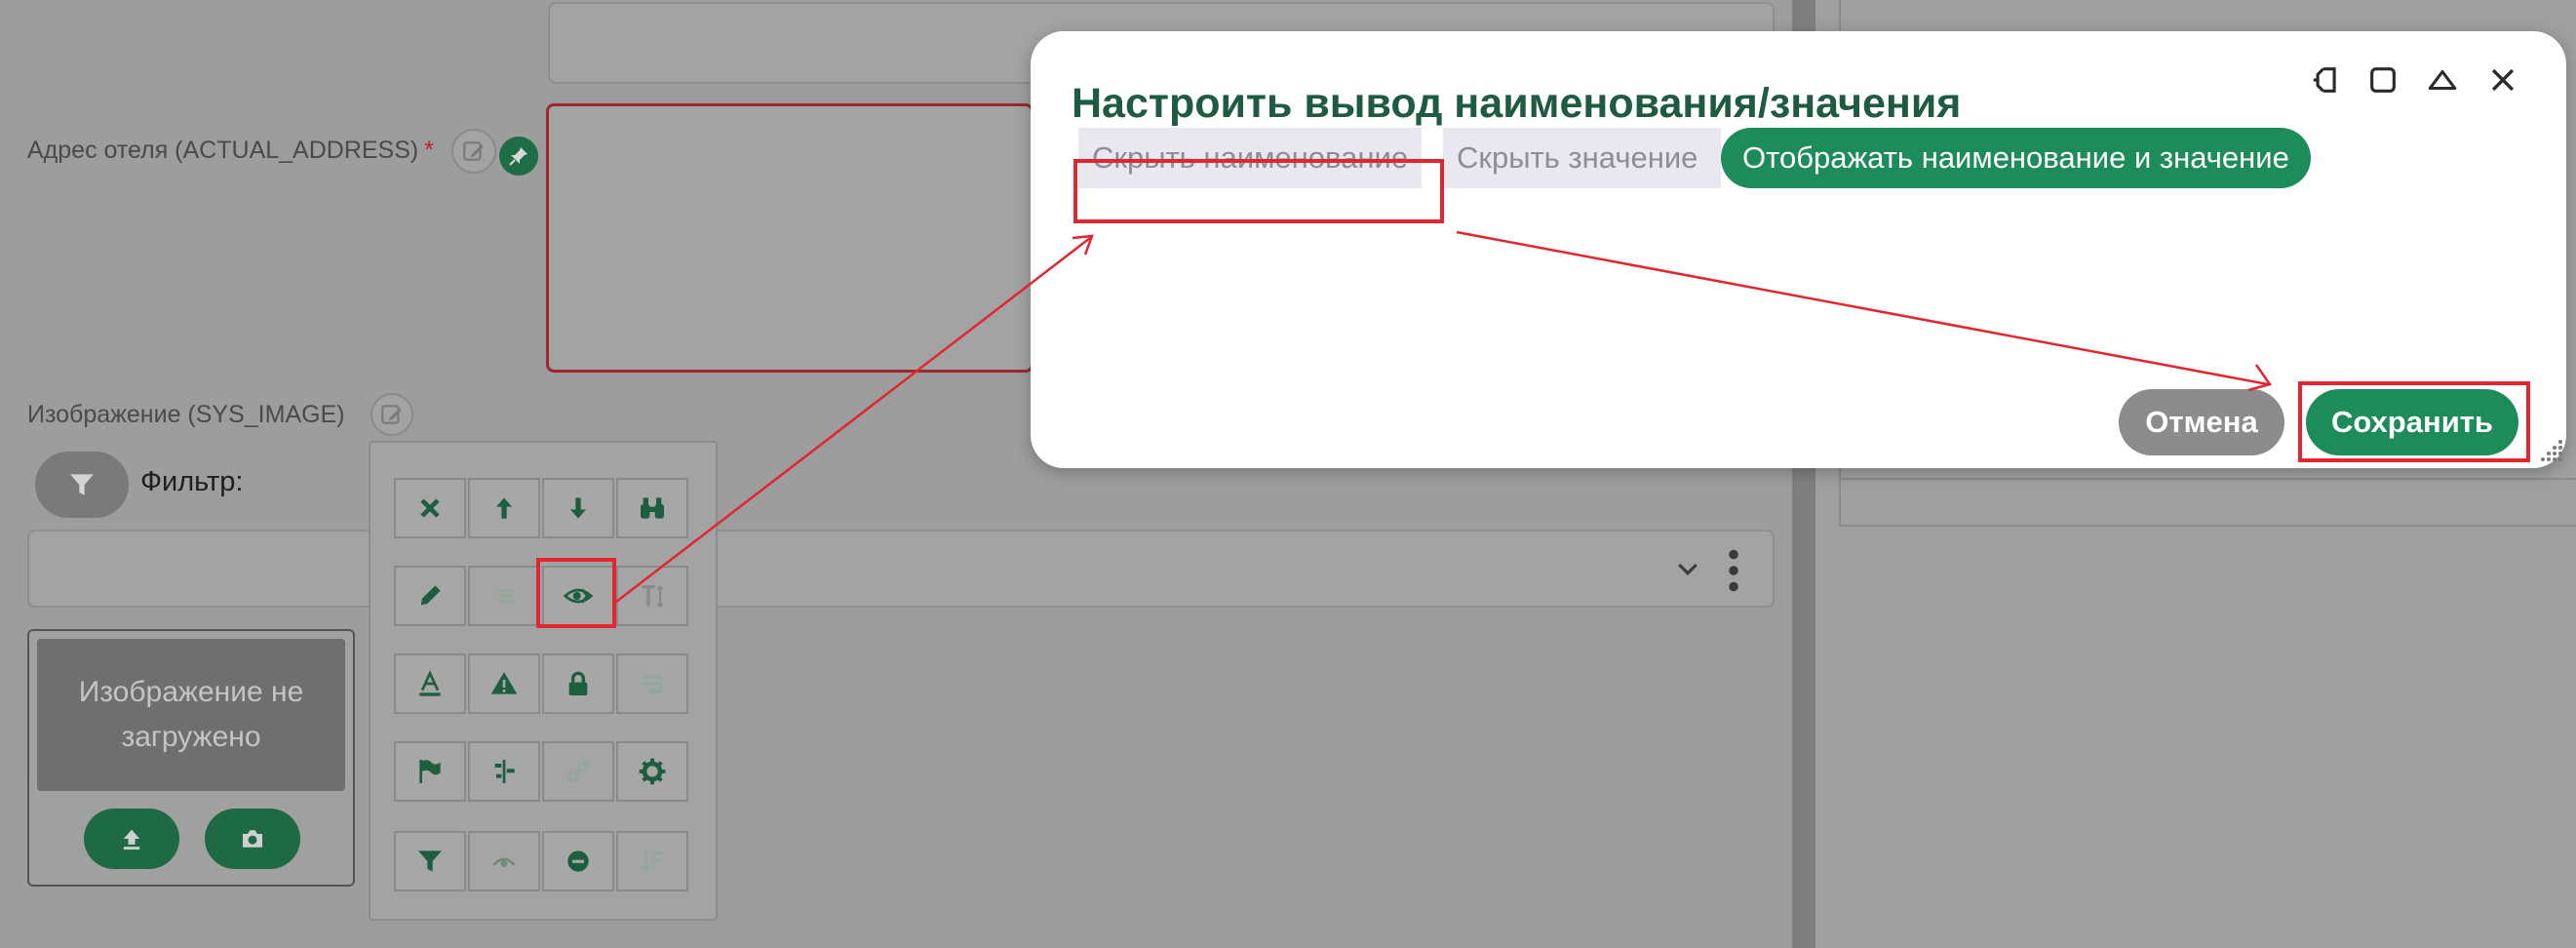 The height and width of the screenshot is (948, 2576). What do you see at coordinates (2549, 450) in the screenshot?
I see `resize-grip-icon` at bounding box center [2549, 450].